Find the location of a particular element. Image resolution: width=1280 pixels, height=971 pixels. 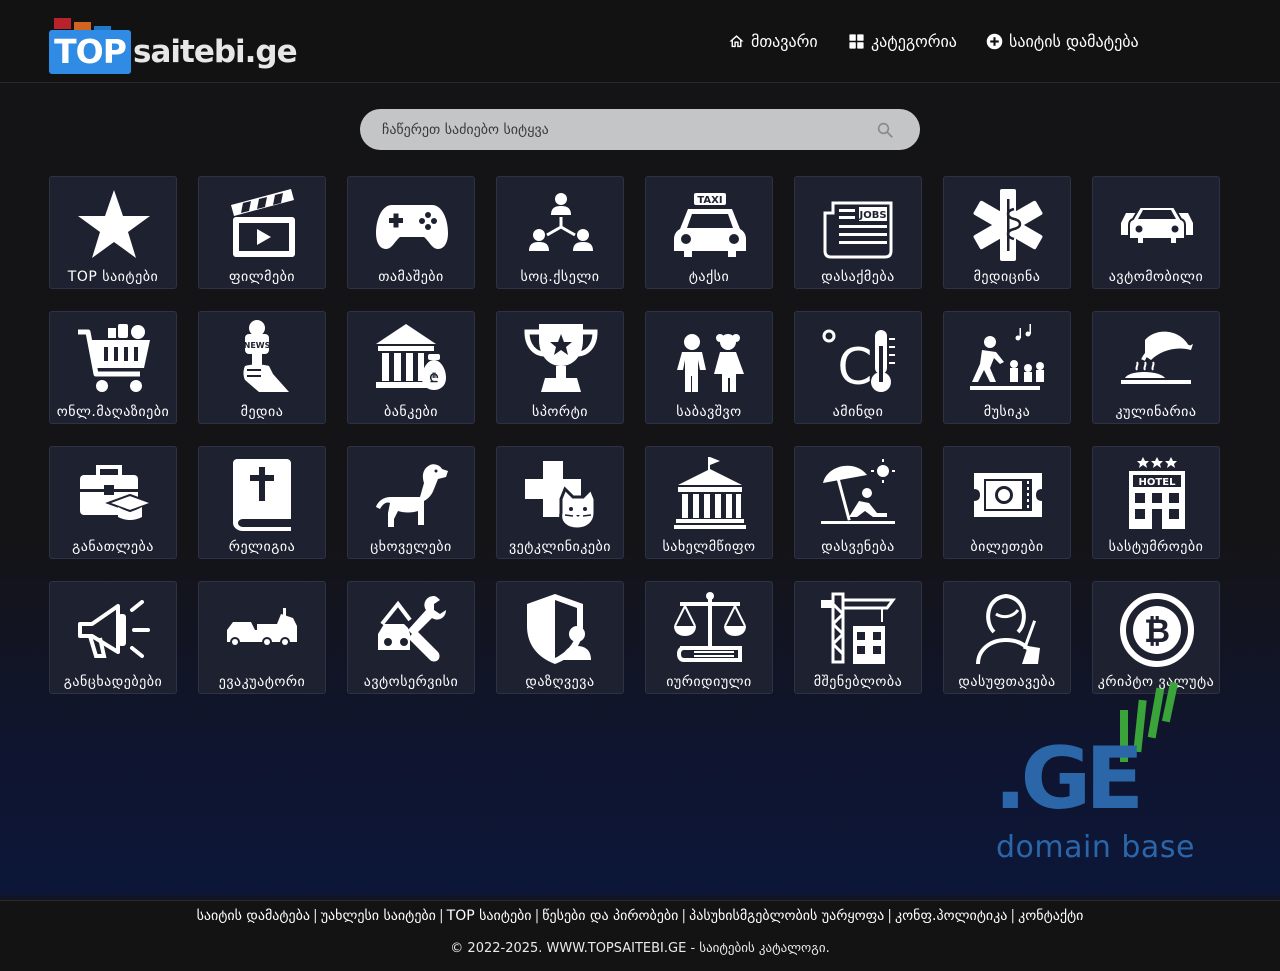

category-tile-recreation: დასვენება is located at coordinates (858, 502).